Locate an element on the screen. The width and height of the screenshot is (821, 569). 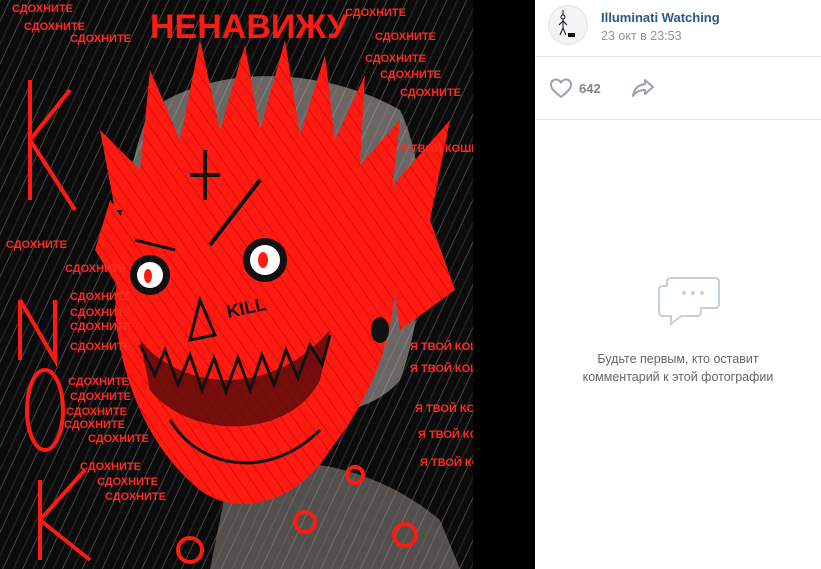
post-actions: 642 is located at coordinates (678, 88).